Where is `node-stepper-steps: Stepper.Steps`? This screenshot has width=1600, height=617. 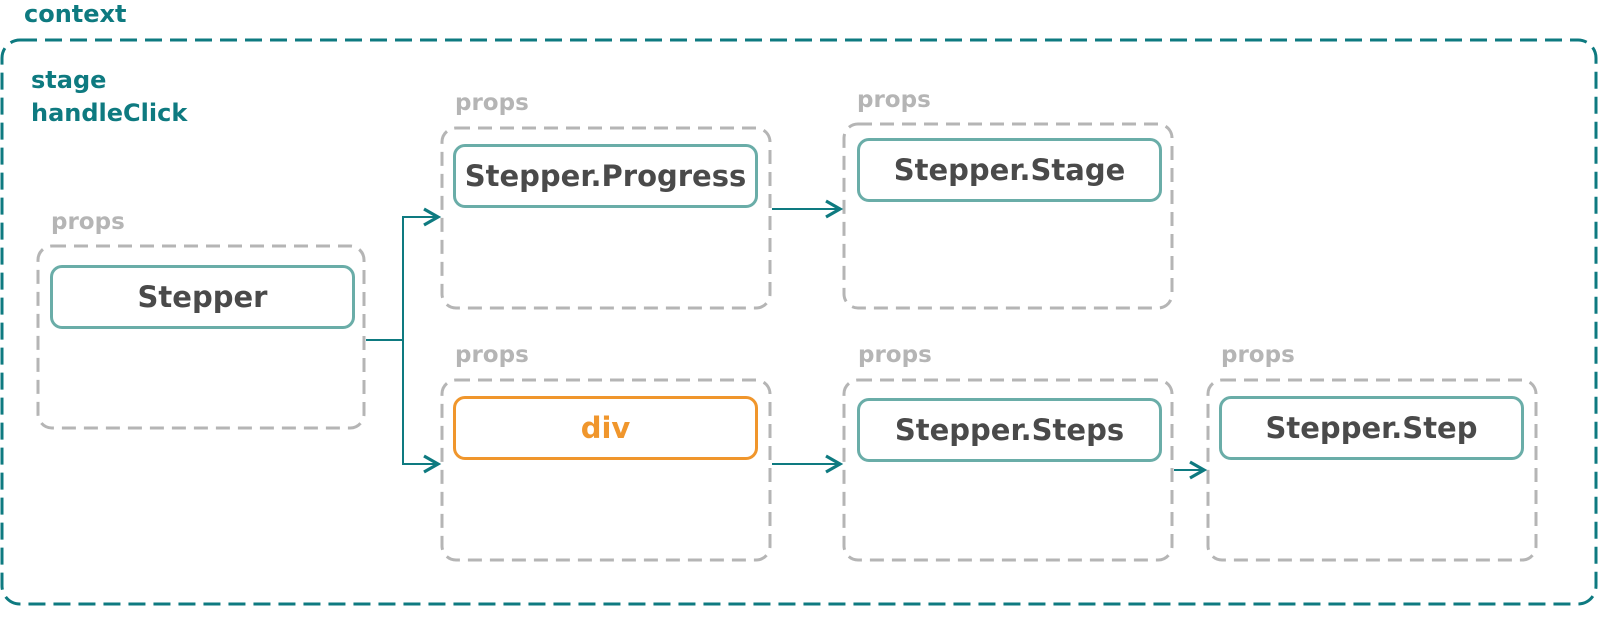
node-stepper-steps: Stepper.Steps is located at coordinates (1009, 430).